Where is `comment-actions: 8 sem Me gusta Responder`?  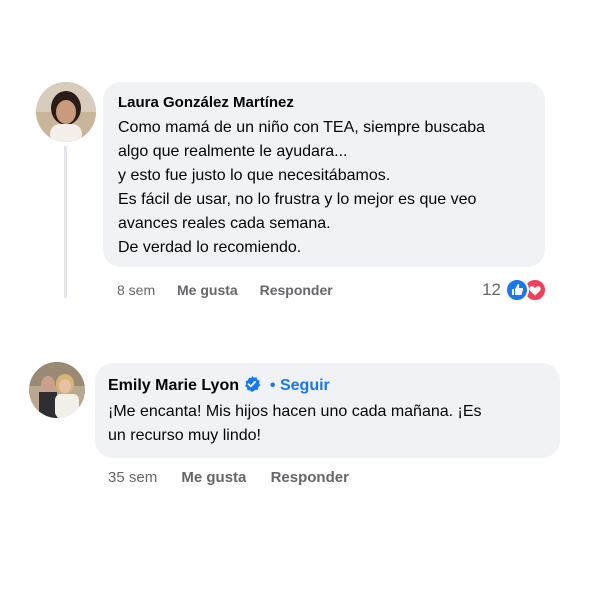
comment-actions: 8 sem Me gusta Responder is located at coordinates (225, 290).